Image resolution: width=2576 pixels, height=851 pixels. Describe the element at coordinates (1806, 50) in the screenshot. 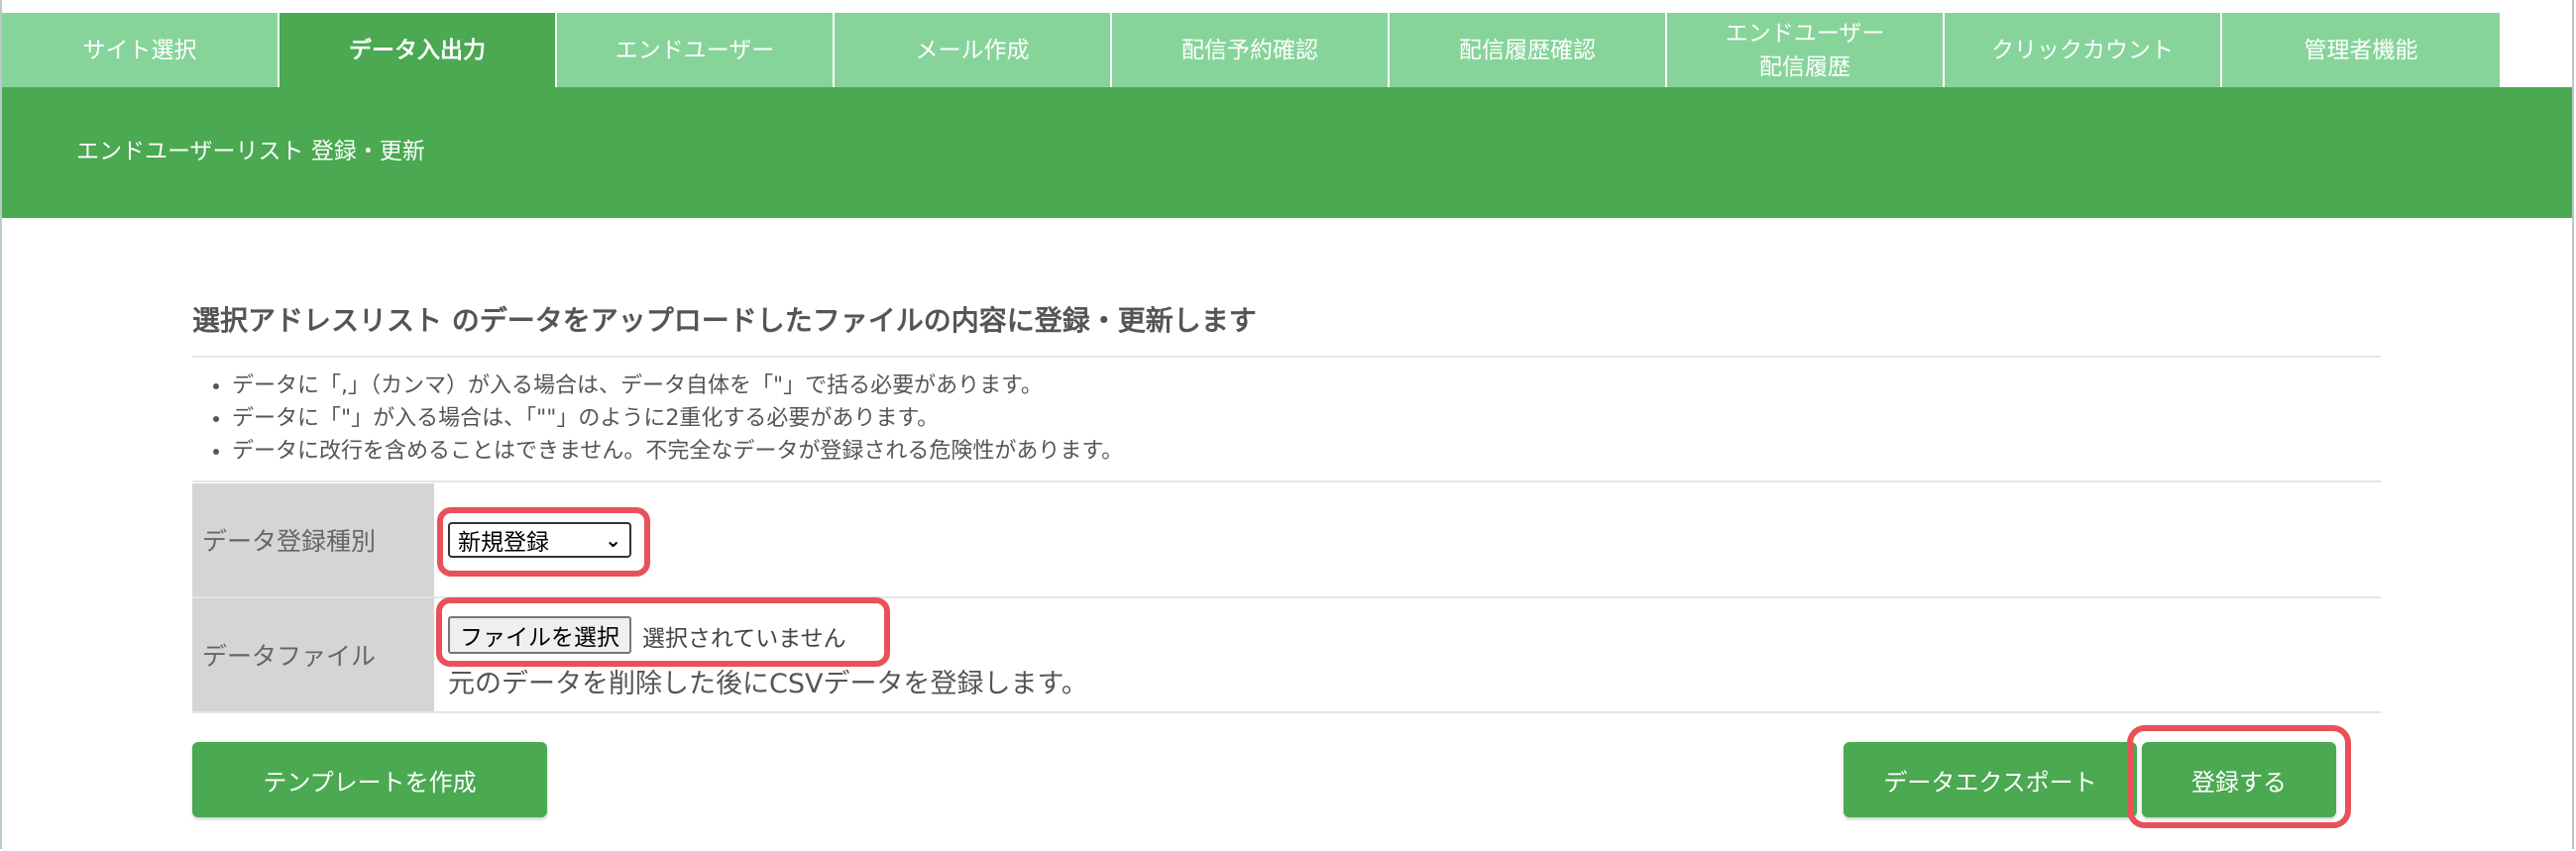

I see `tab-end-user-delivery-history: エンドユーザー 配信履歴` at that location.